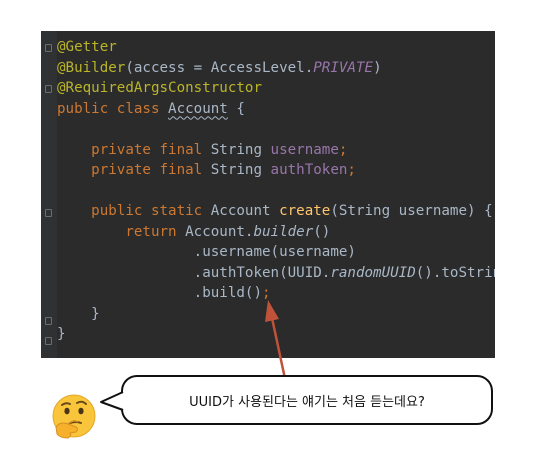 This screenshot has width=535, height=463. Describe the element at coordinates (74, 416) in the screenshot. I see `thinking-face-icon` at that location.